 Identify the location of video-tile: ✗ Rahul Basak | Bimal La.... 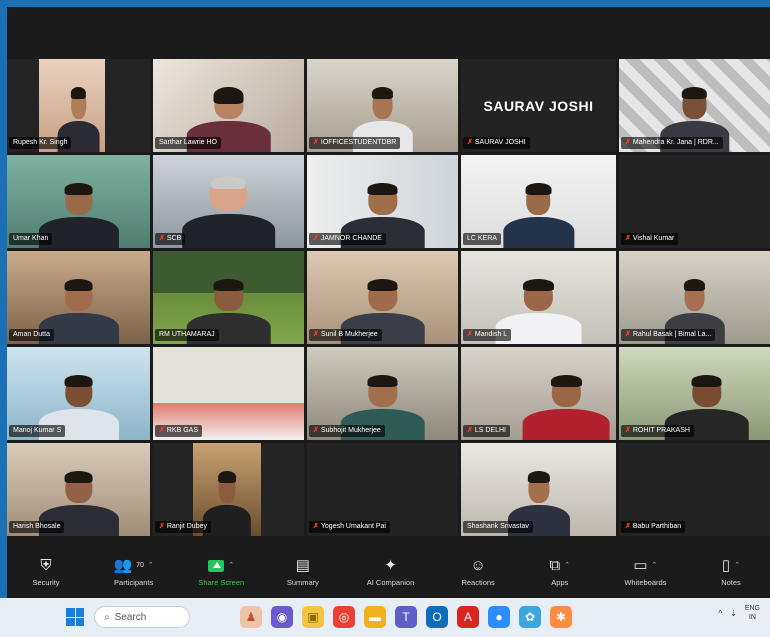
(694, 297).